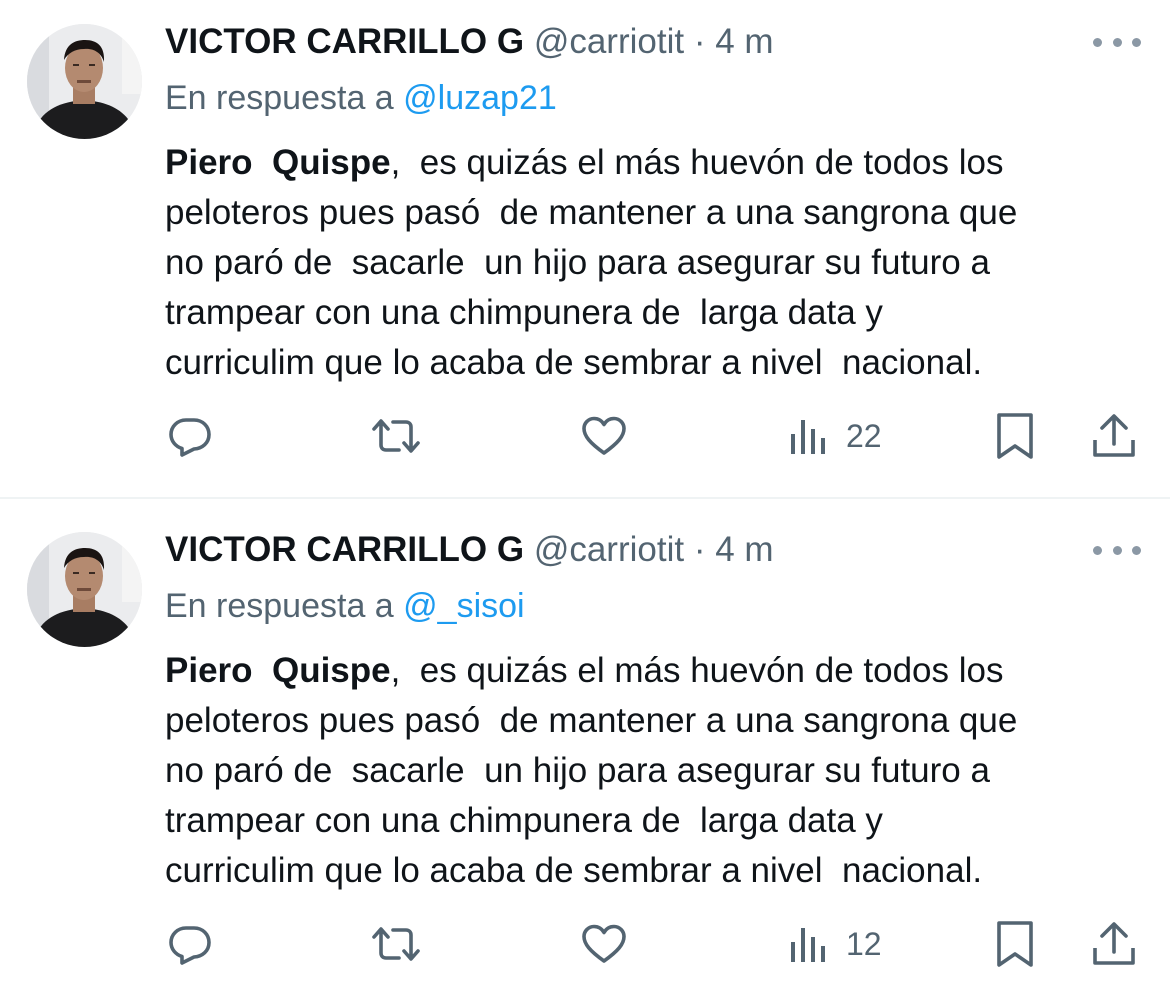 The height and width of the screenshot is (1008, 1170). Describe the element at coordinates (463, 606) in the screenshot. I see `reply-mention-link: @_sisoi` at that location.